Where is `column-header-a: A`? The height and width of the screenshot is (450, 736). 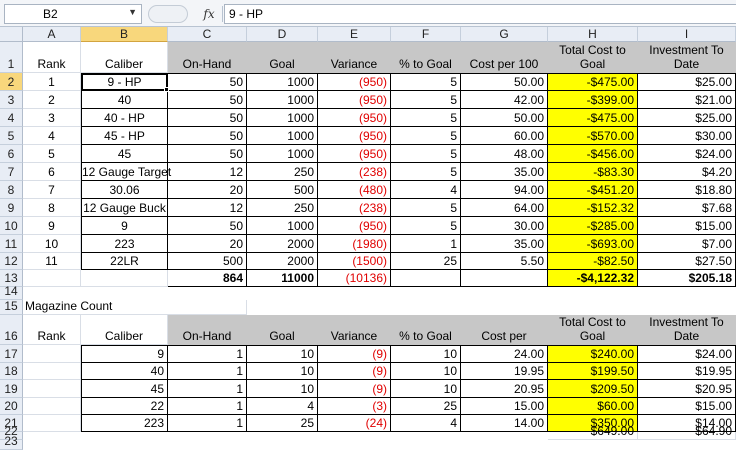 column-header-a: A is located at coordinates (52, 34).